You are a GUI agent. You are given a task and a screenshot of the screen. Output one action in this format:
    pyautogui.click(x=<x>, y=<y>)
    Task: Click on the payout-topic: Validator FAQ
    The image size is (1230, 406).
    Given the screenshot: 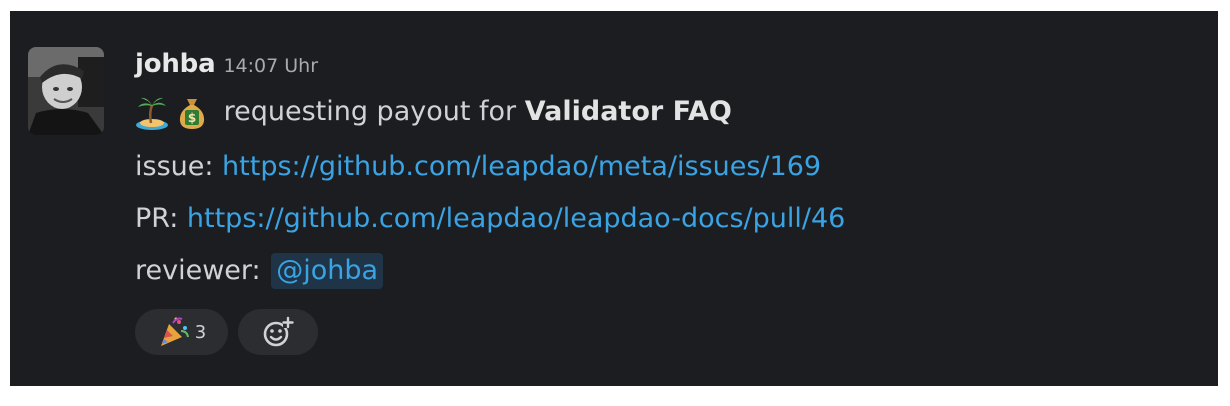 What is the action you would take?
    pyautogui.click(x=628, y=111)
    